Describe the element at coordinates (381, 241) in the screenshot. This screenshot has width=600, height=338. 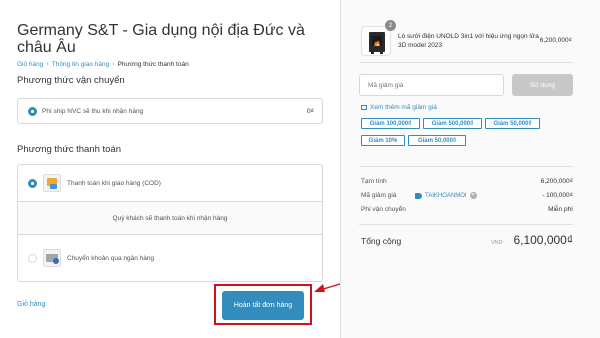
I see `total-label: Tổng cộng` at that location.